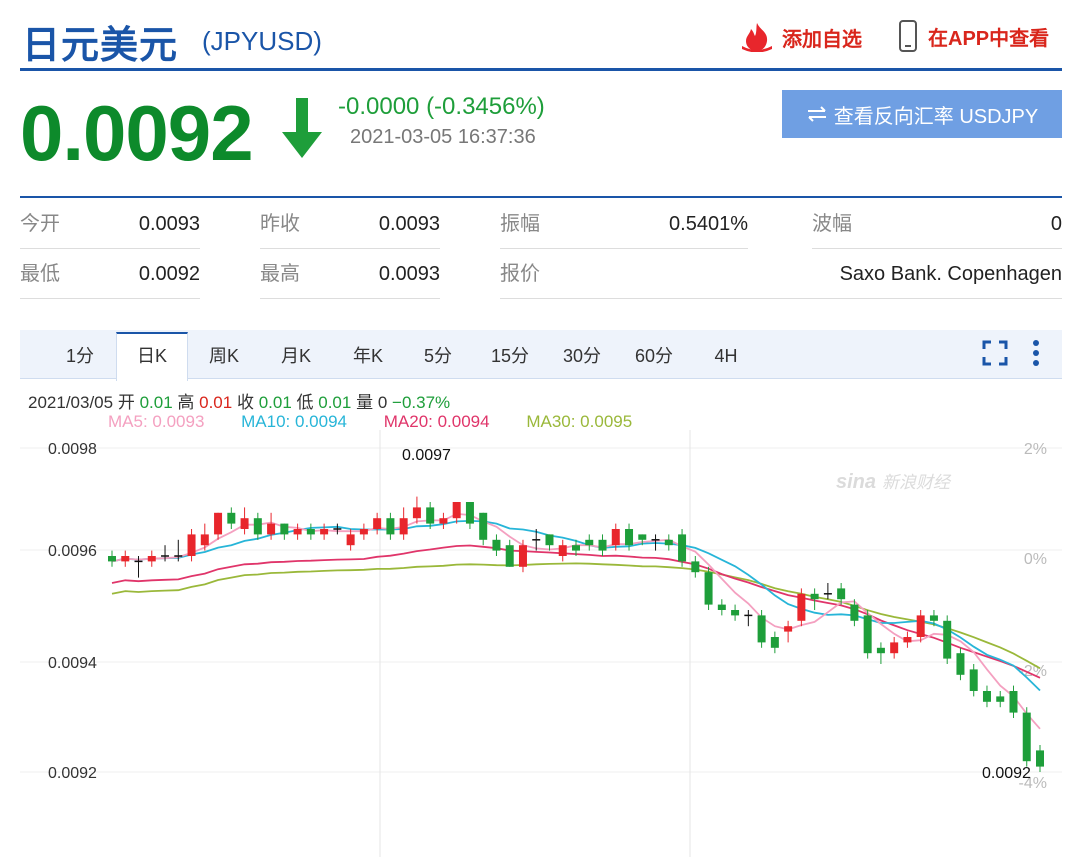 This screenshot has width=1080, height=857. Describe the element at coordinates (126, 402) in the screenshot. I see `ohlc-open-label: 开` at that location.